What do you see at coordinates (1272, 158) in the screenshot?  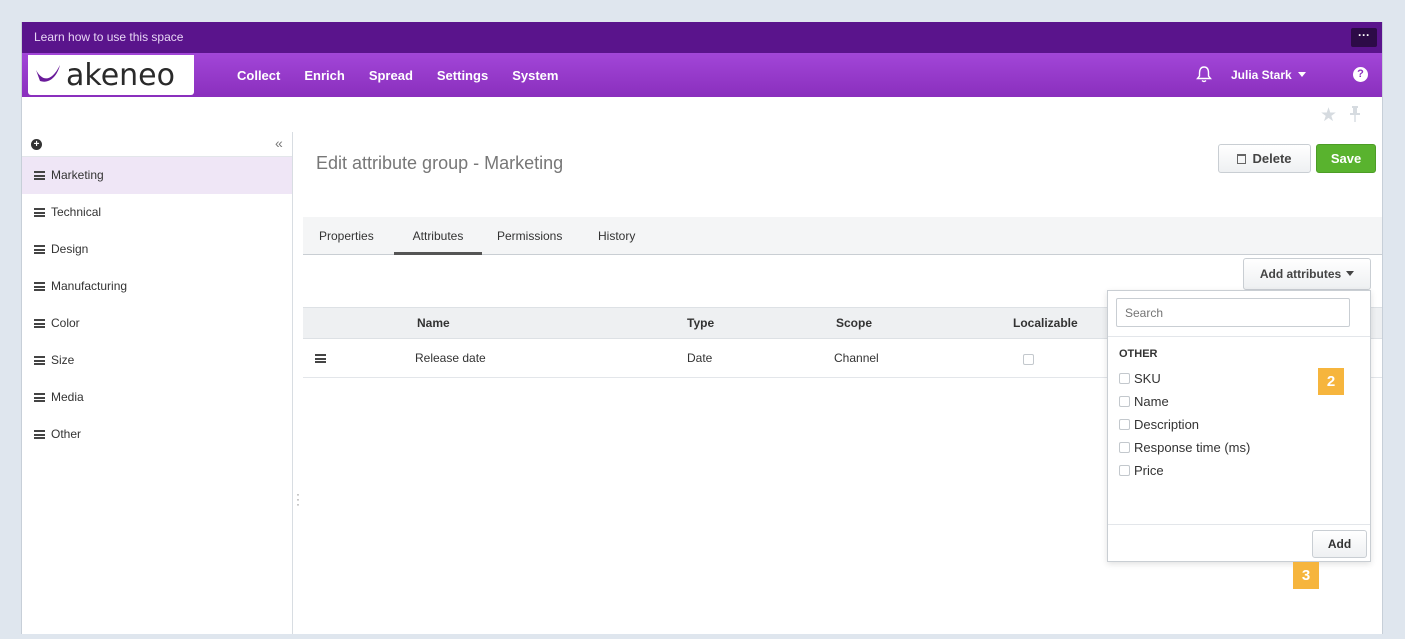 I see `delete-button-label: Delete` at bounding box center [1272, 158].